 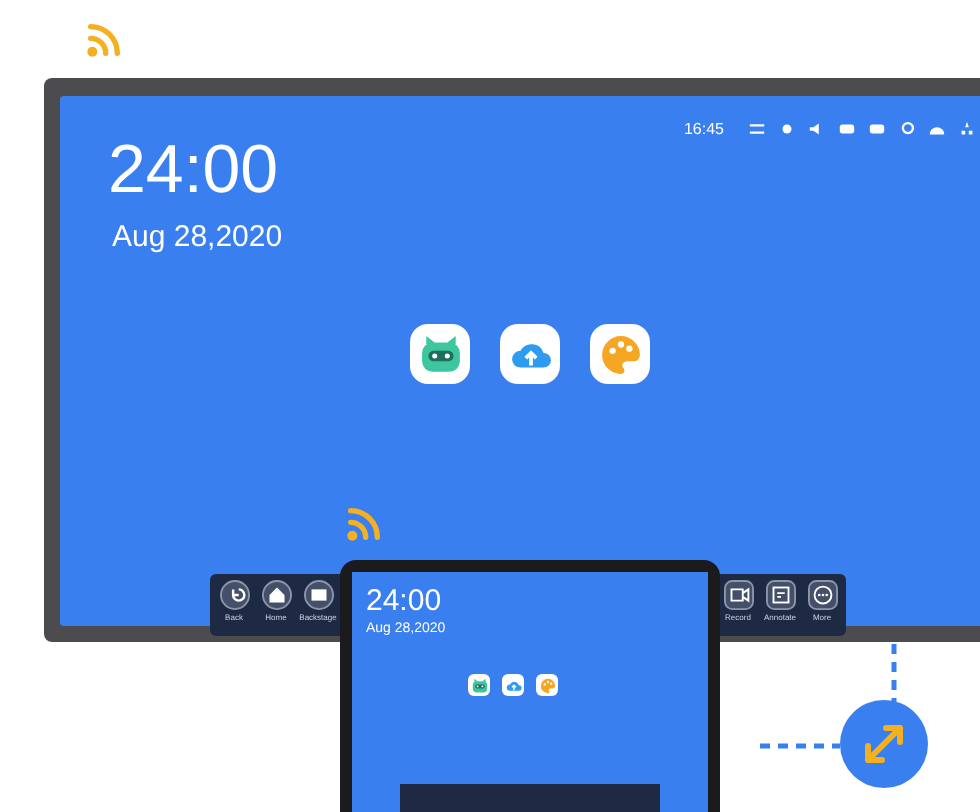 What do you see at coordinates (884, 744) in the screenshot?
I see `resize-icon` at bounding box center [884, 744].